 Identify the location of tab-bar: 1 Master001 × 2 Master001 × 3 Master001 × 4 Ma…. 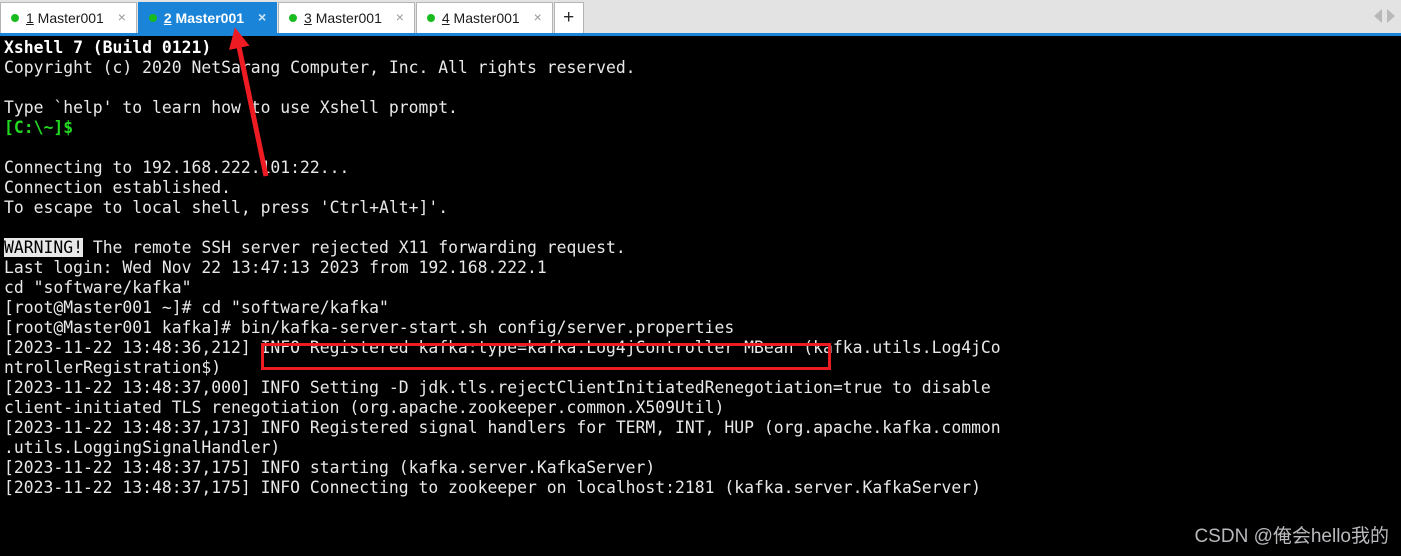
(700, 16).